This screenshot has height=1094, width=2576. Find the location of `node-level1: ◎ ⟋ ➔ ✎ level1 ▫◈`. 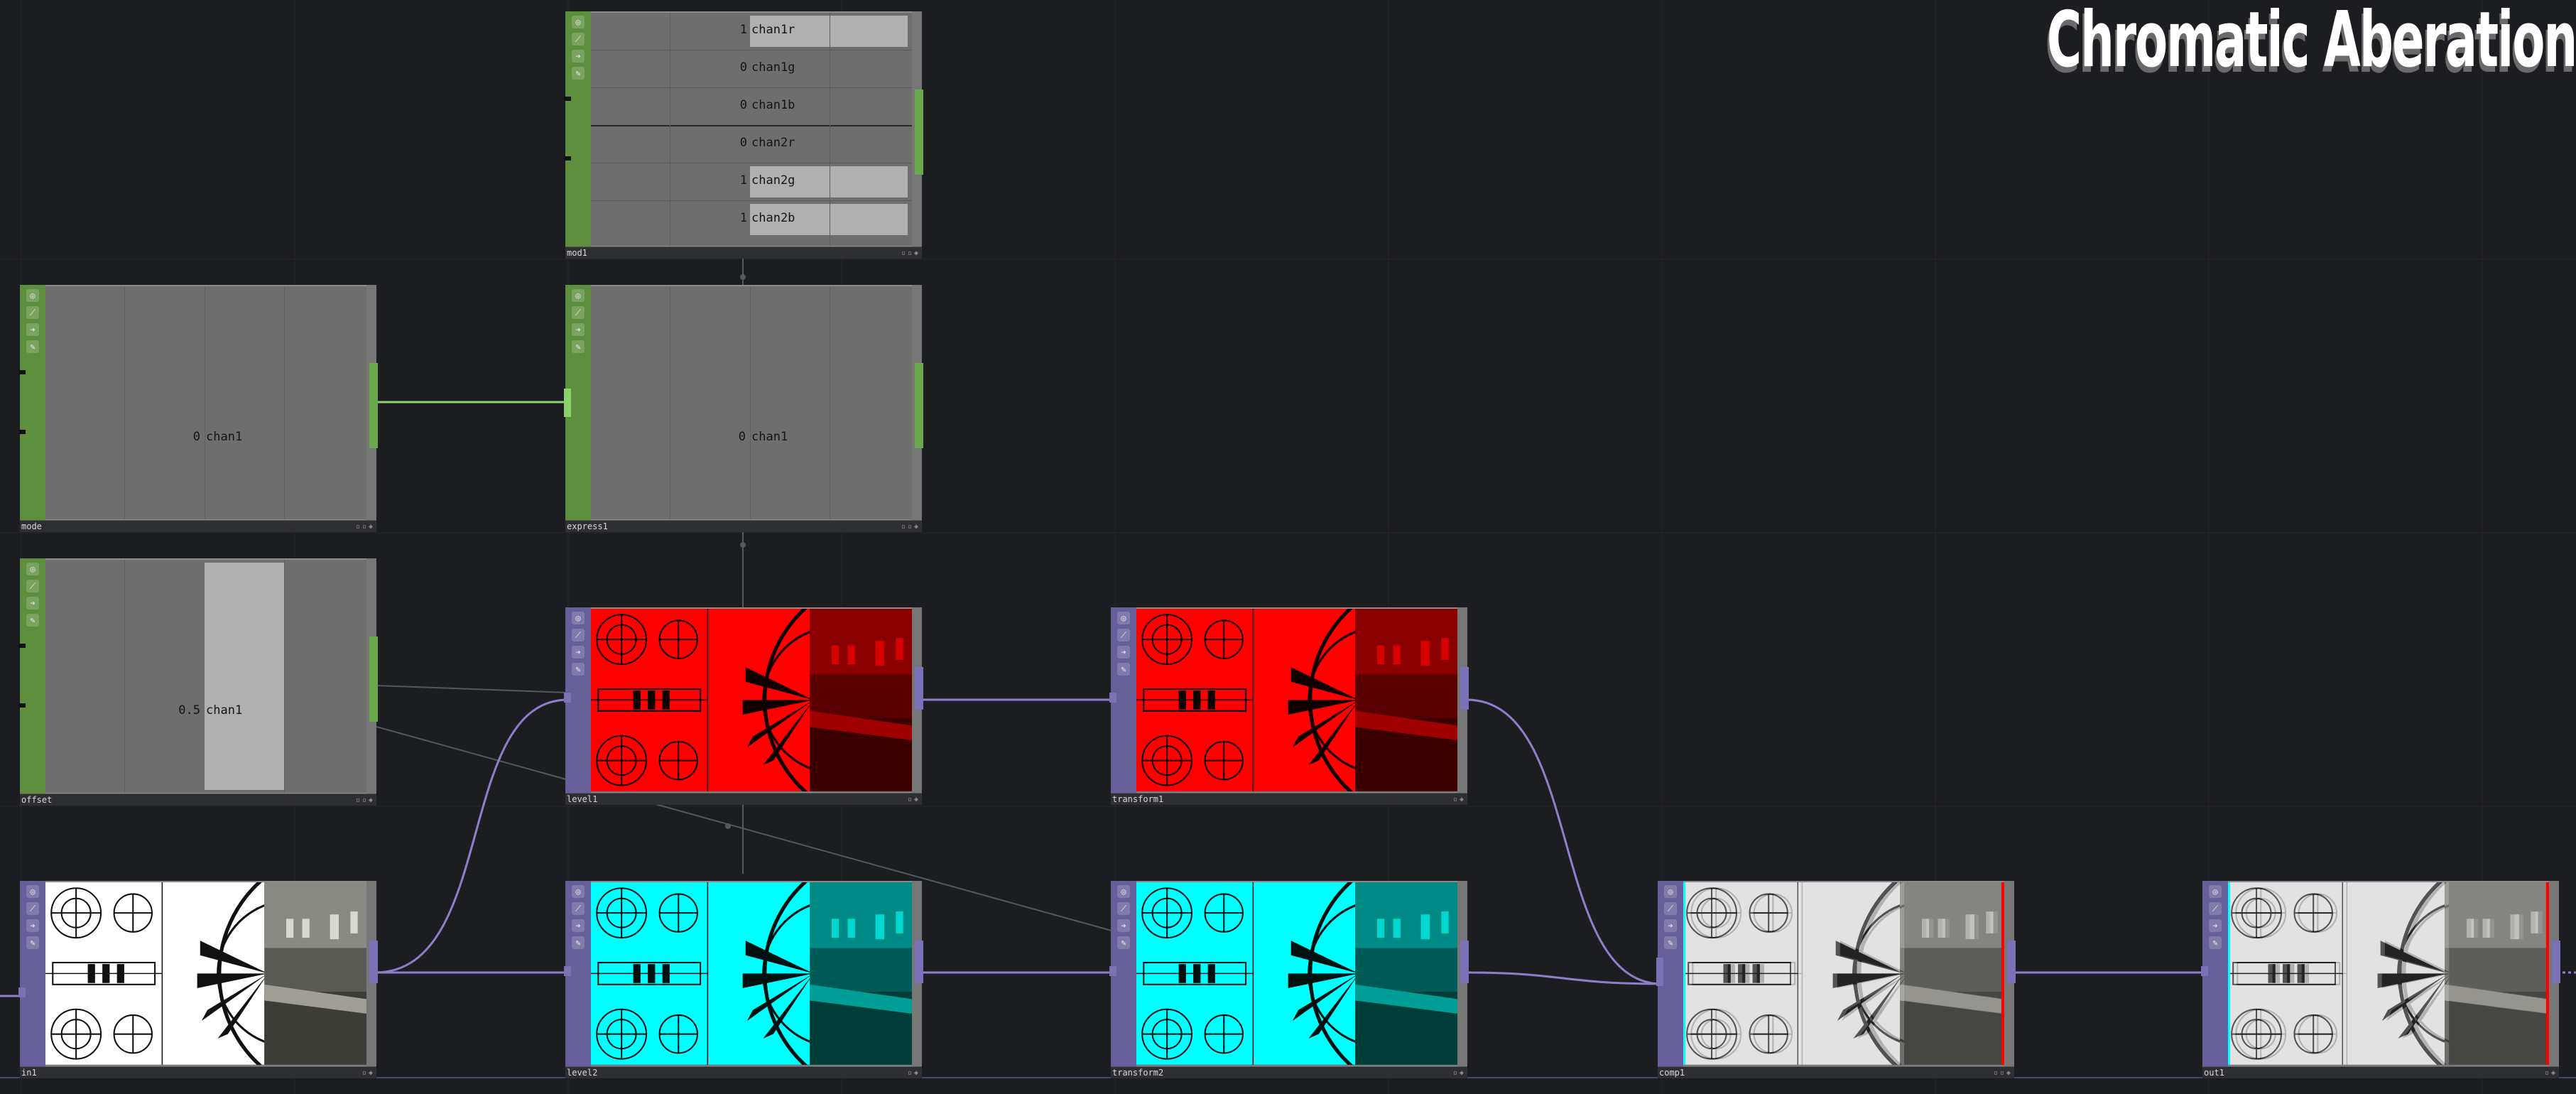

node-level1: ◎ ⟋ ➔ ✎ level1 ▫◈ is located at coordinates (743, 706).